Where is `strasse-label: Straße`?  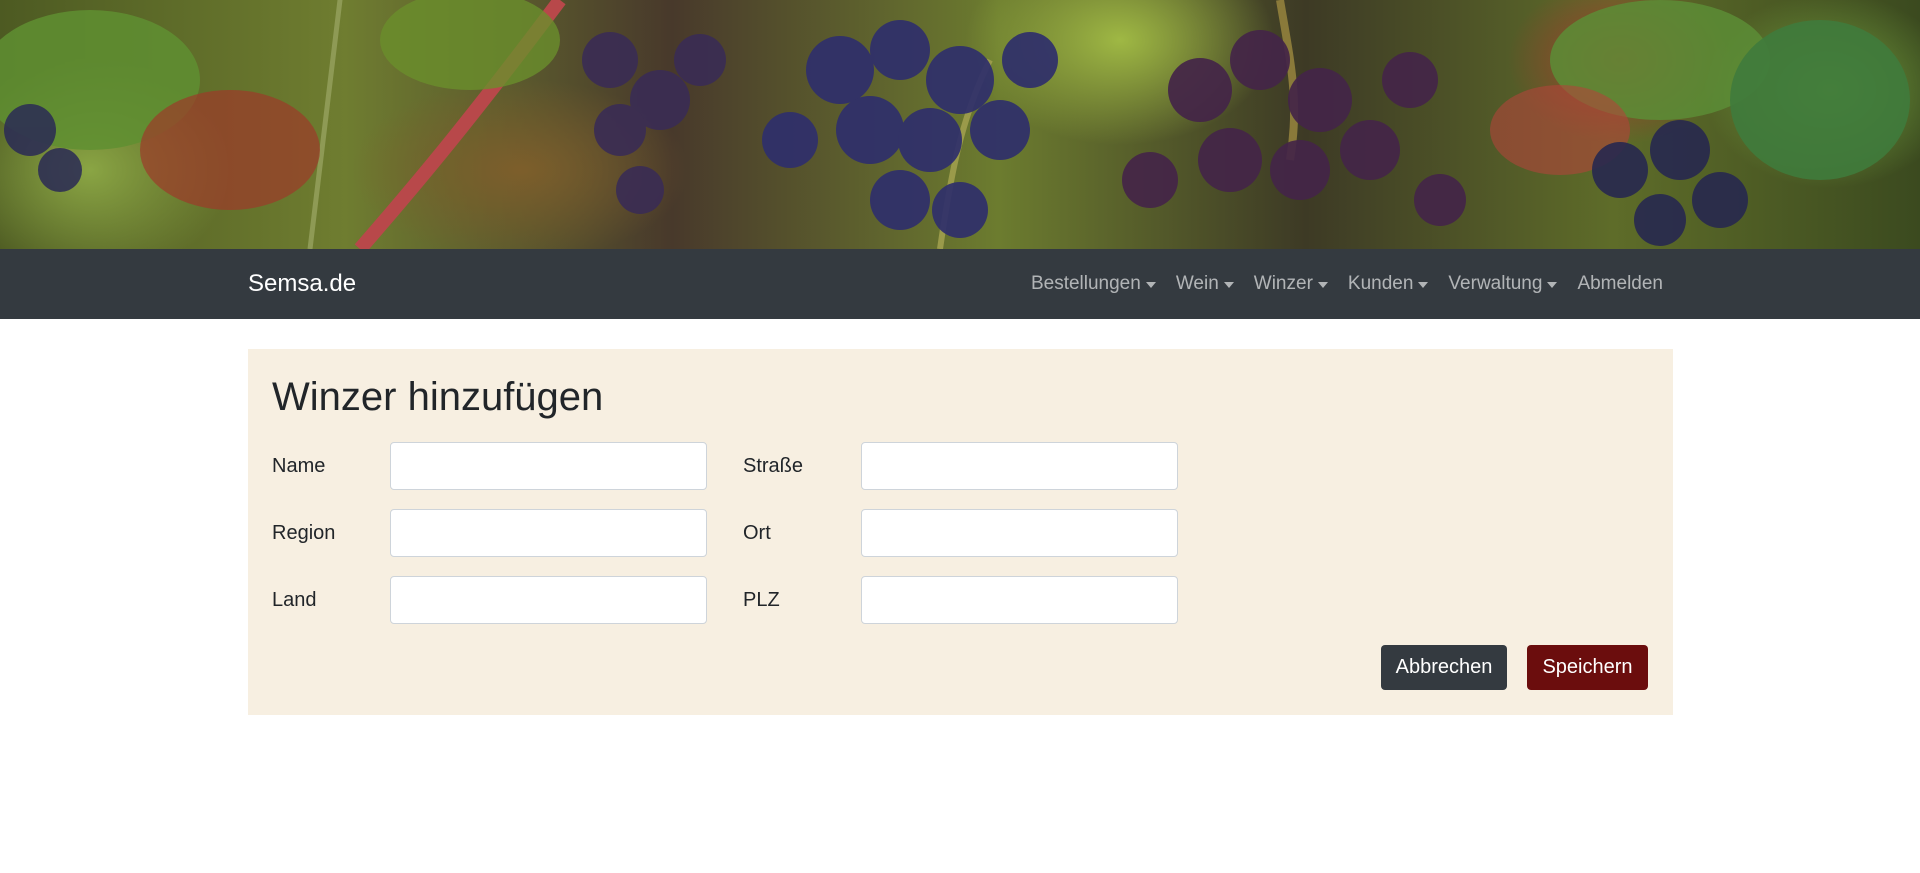
strasse-label: Straße is located at coordinates (773, 466).